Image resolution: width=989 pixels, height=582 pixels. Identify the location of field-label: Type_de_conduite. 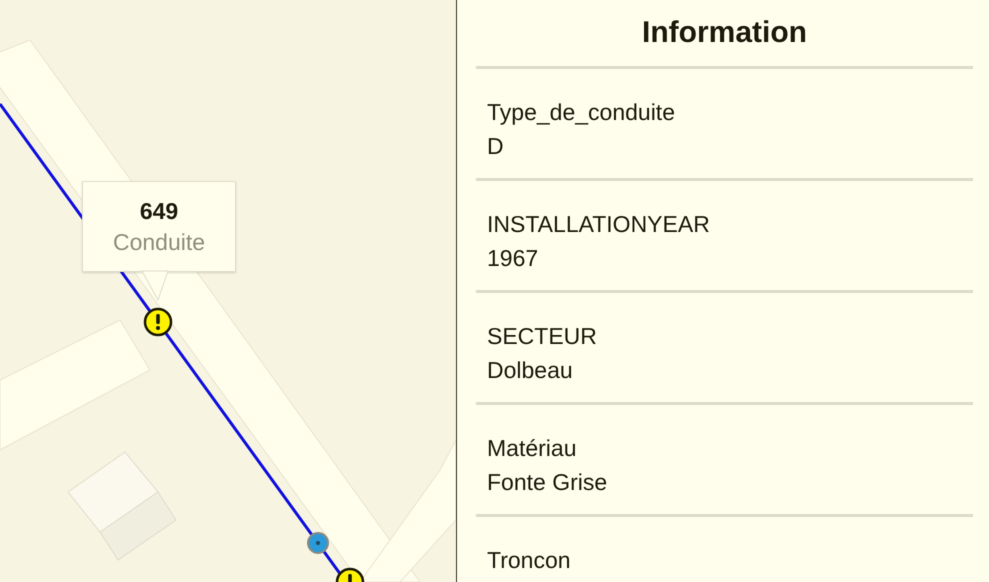
(581, 112).